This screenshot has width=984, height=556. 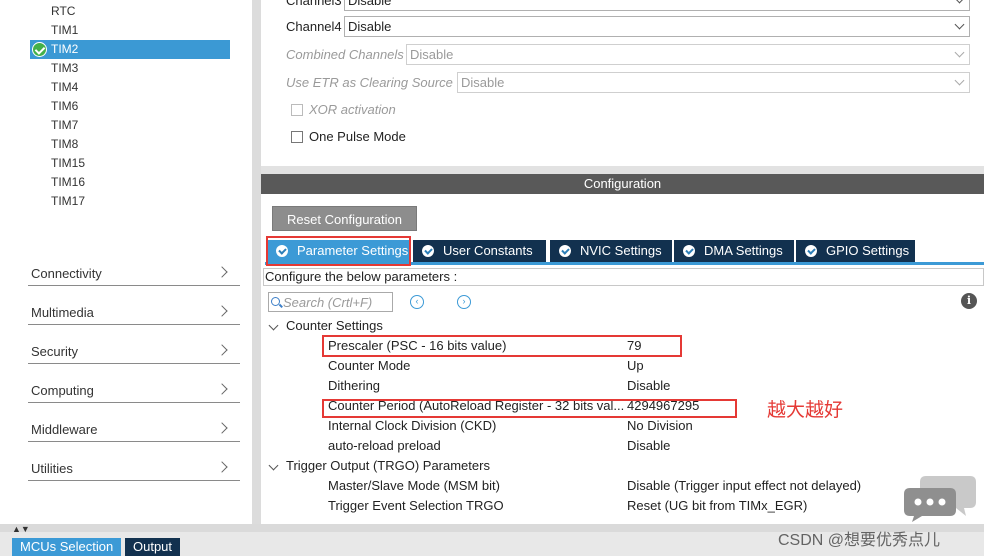 I want to click on category-label: Utilities, so click(x=52, y=468).